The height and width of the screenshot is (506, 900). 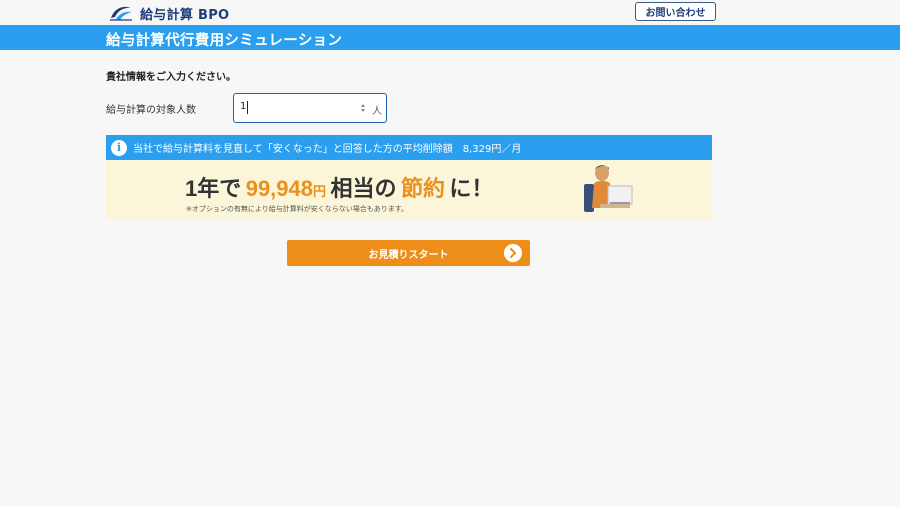 I want to click on chevron-right-icon, so click(x=513, y=253).